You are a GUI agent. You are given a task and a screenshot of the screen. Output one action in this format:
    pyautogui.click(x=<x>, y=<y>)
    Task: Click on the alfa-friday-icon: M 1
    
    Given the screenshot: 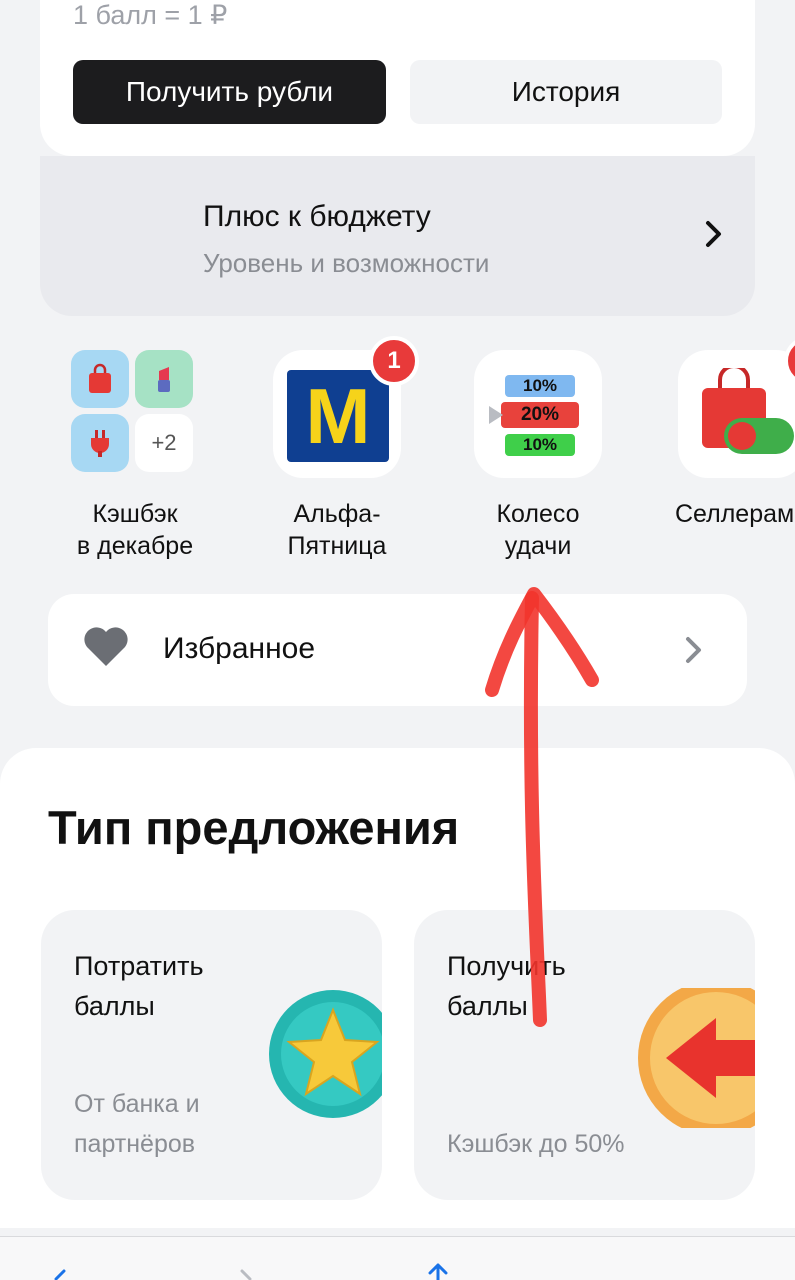 What is the action you would take?
    pyautogui.click(x=346, y=407)
    